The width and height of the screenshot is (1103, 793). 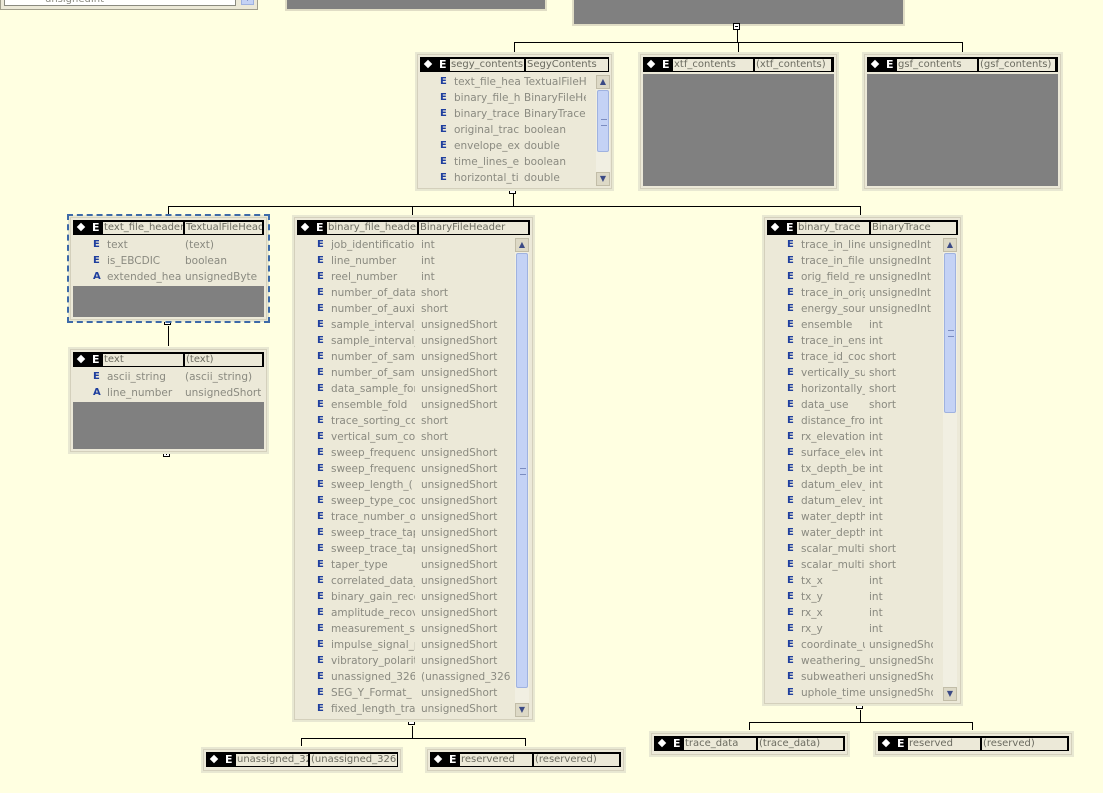 I want to click on element-name: gsf_contents, so click(x=937, y=65).